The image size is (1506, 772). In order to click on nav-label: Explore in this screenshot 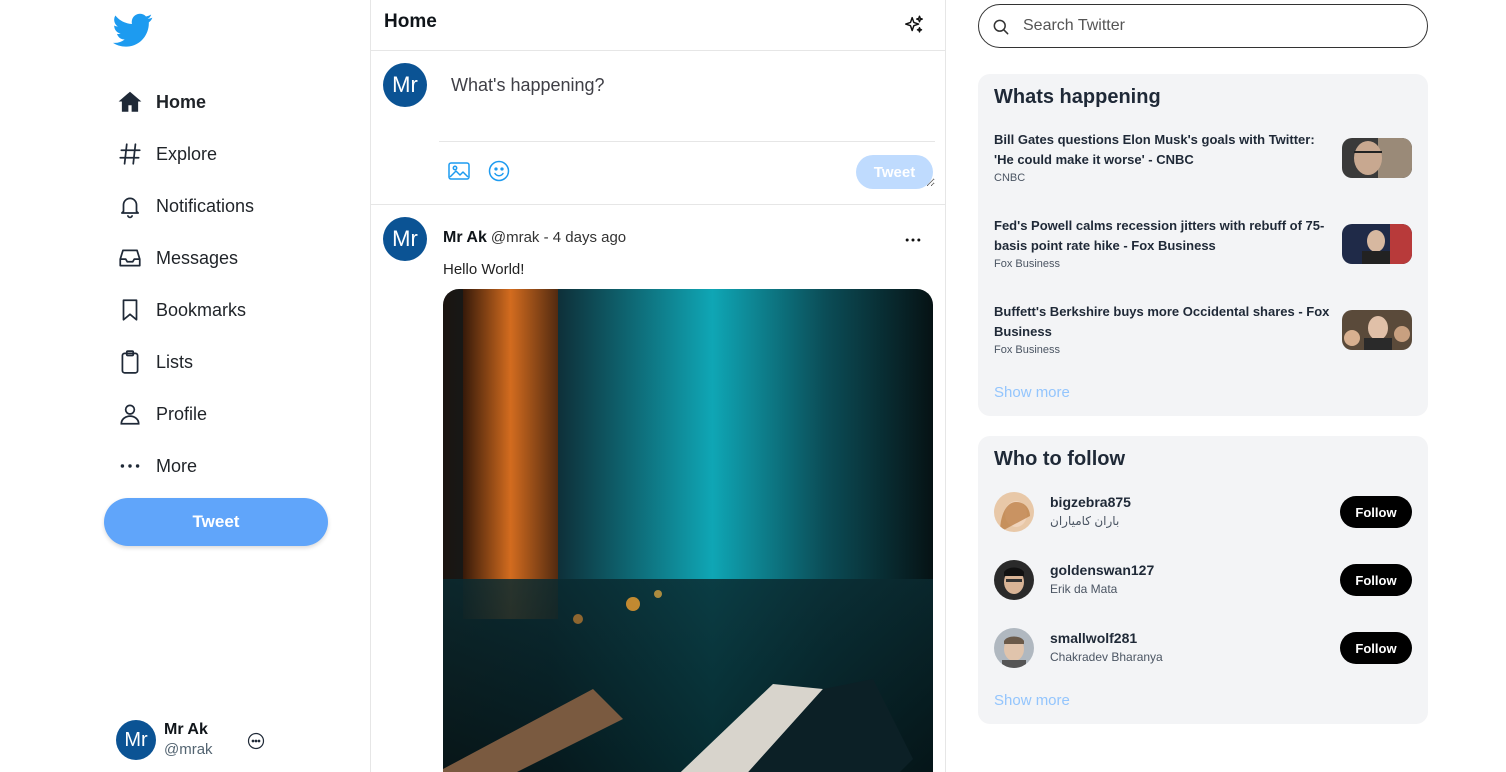, I will do `click(187, 153)`.